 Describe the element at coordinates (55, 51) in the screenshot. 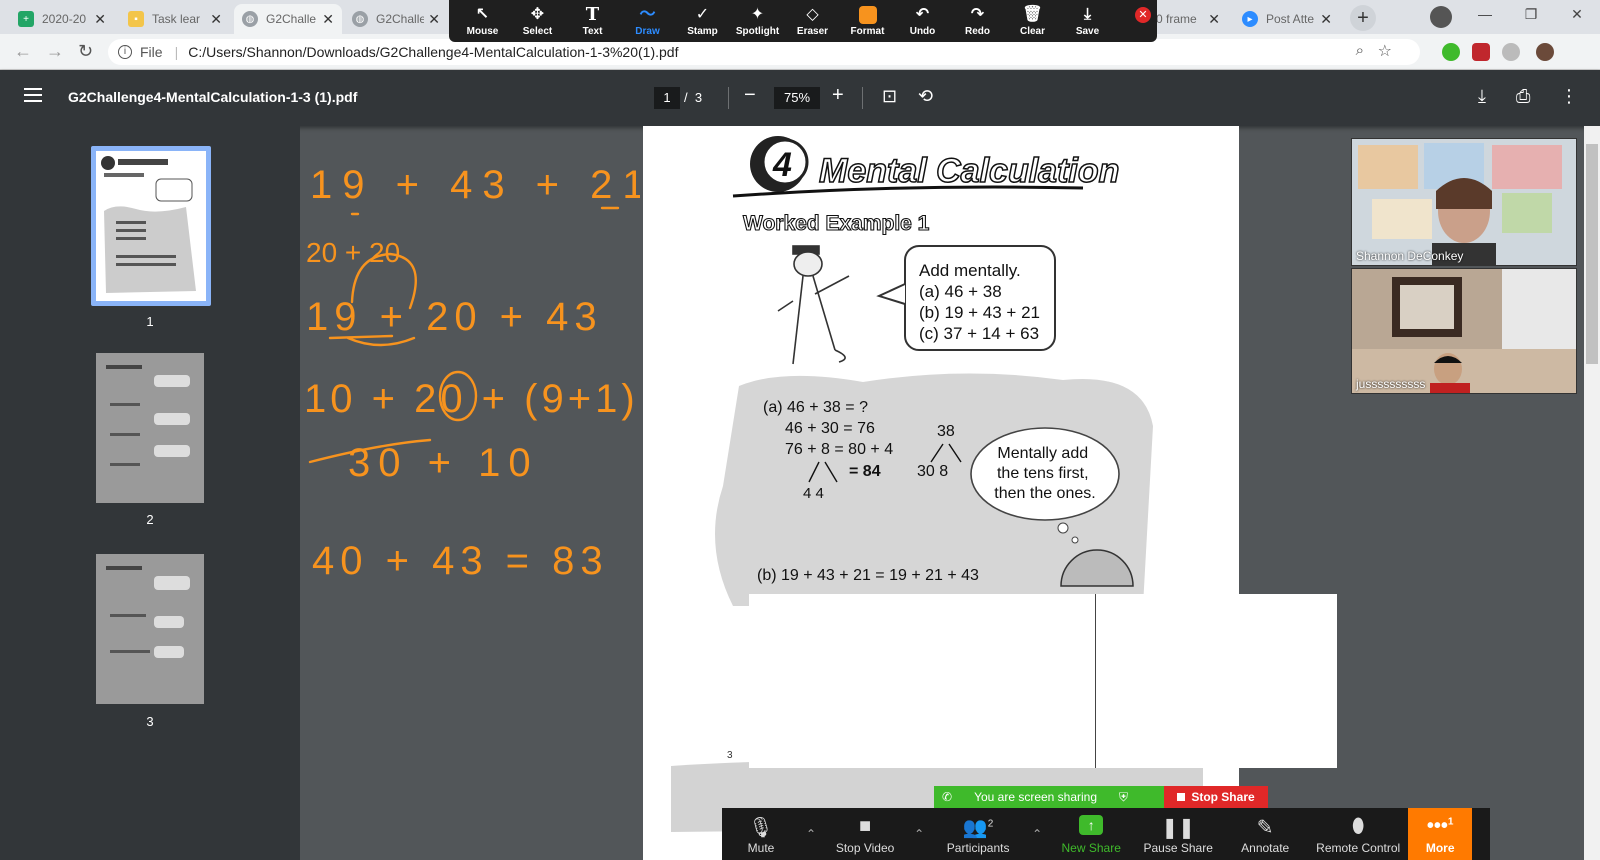

I see `forward-arrow-icon: →` at that location.